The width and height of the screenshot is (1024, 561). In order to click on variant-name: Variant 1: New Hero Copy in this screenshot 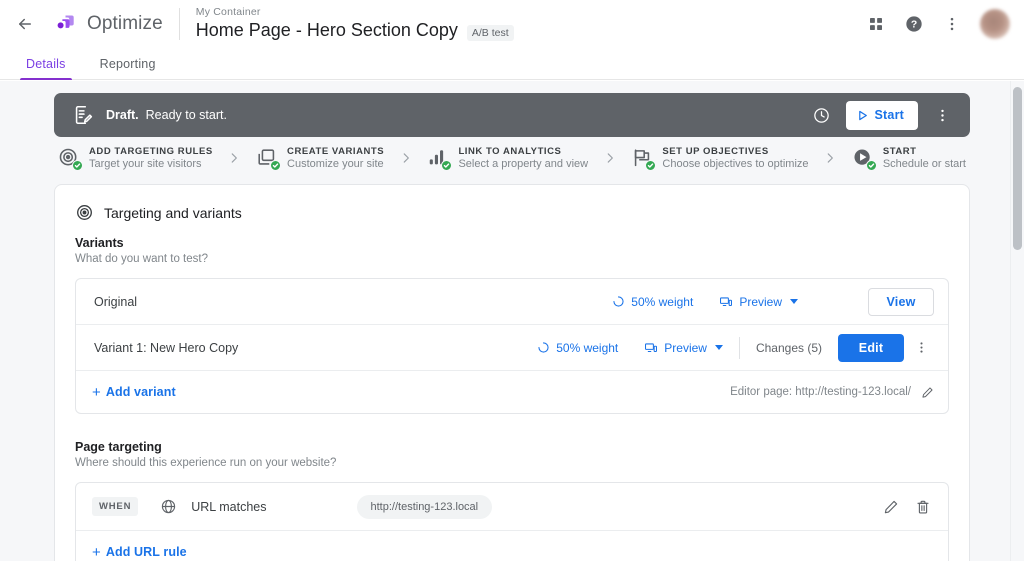, I will do `click(166, 347)`.